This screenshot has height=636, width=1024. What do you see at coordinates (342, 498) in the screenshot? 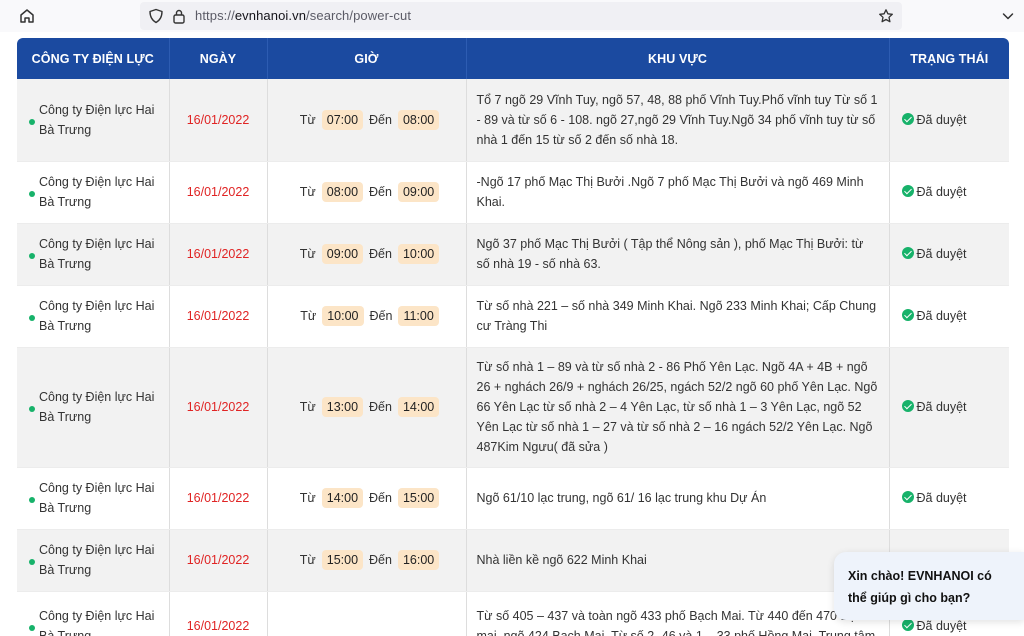
I see `start-time-badge: 14:00` at bounding box center [342, 498].